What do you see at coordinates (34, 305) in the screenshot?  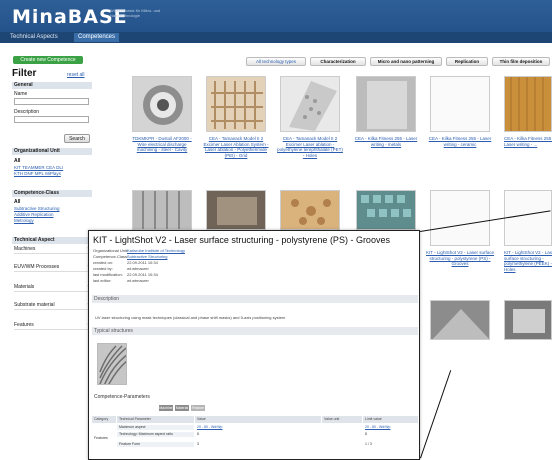 I see `row-label: Substrate material` at bounding box center [34, 305].